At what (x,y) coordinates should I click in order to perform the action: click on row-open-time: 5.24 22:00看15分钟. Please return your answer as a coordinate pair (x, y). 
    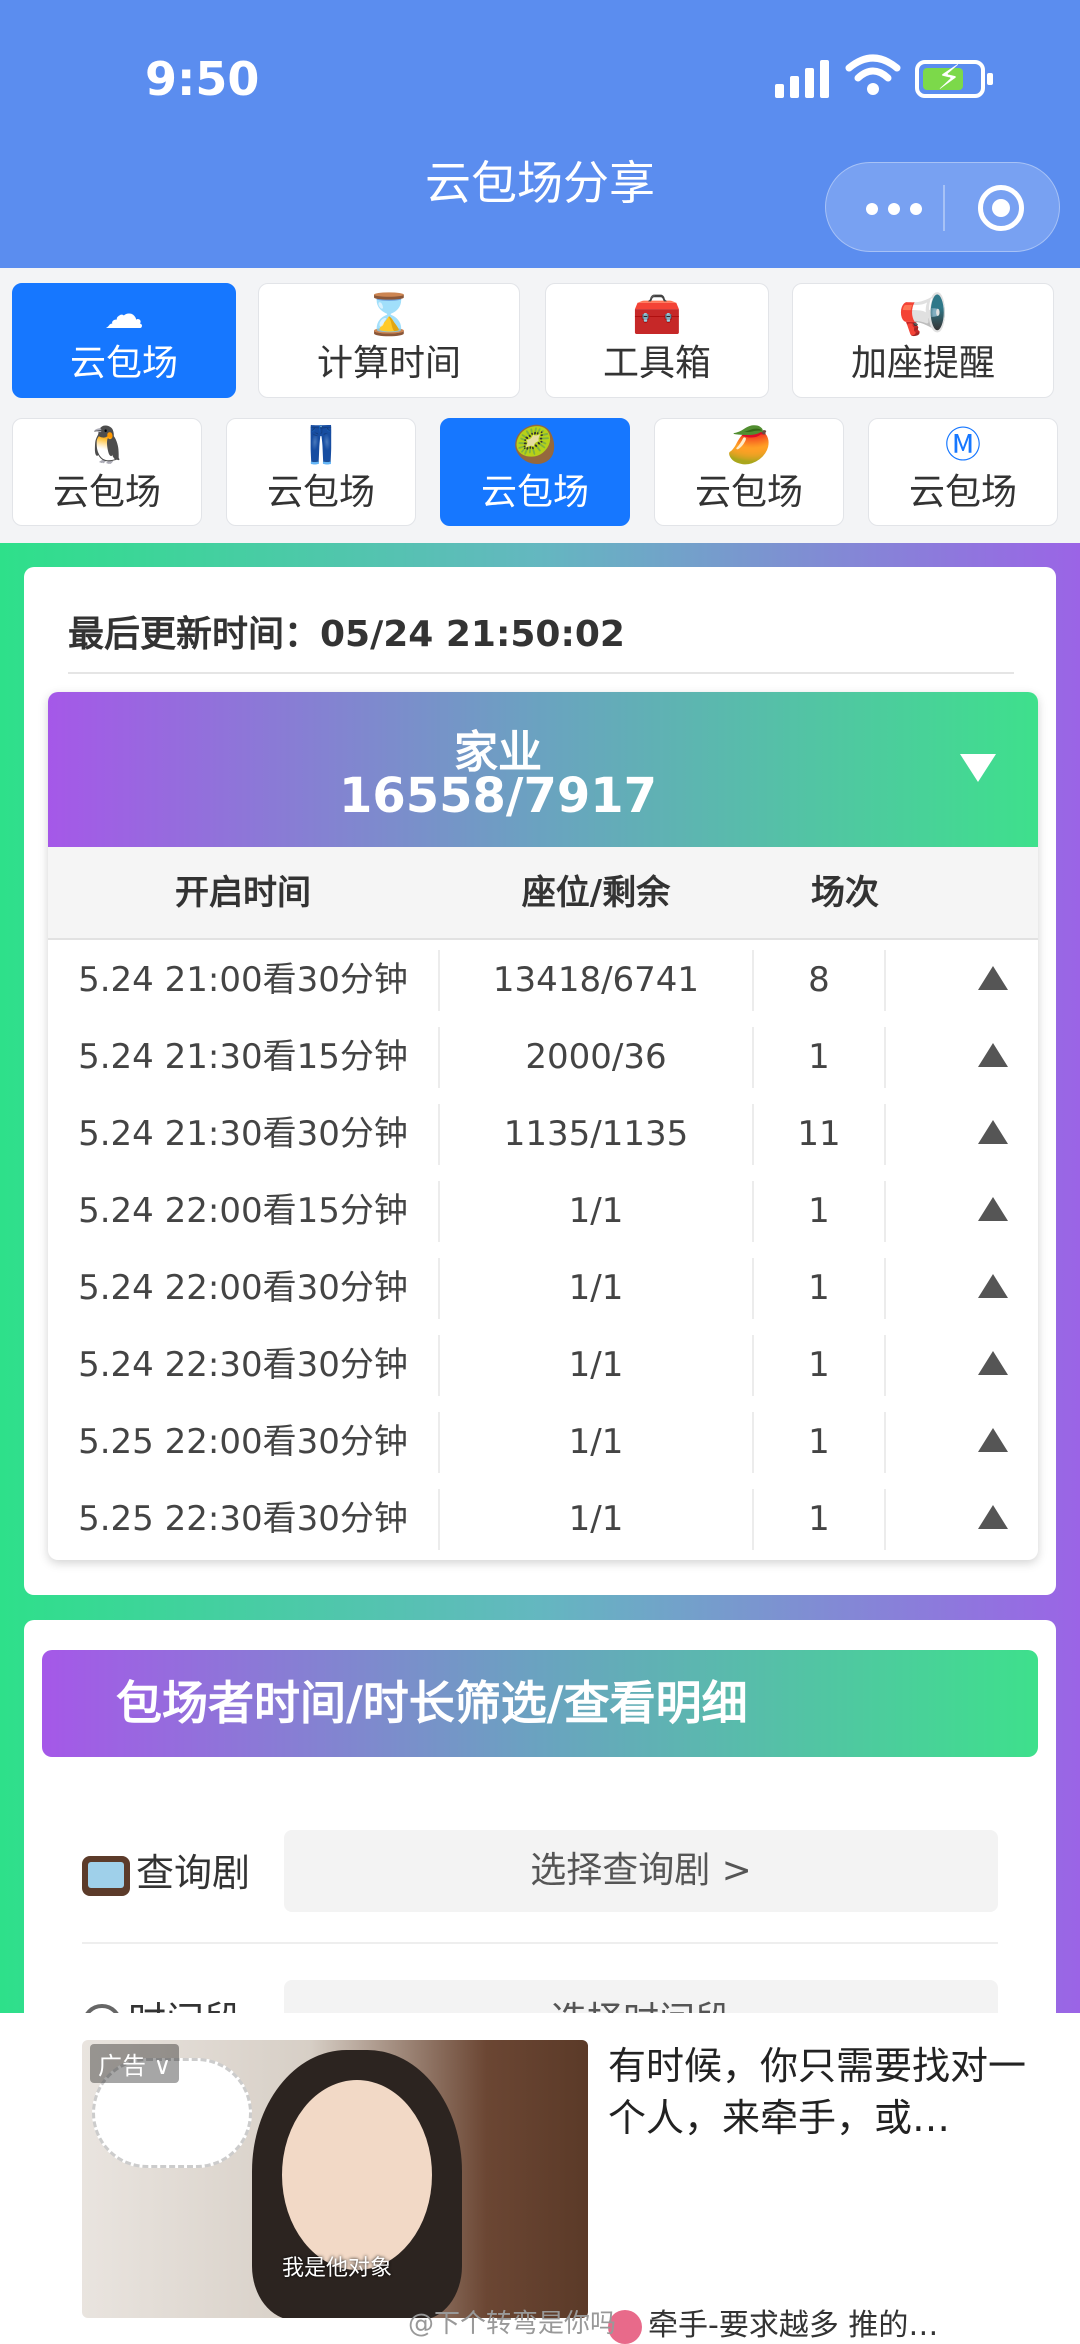
    Looking at the image, I should click on (243, 1211).